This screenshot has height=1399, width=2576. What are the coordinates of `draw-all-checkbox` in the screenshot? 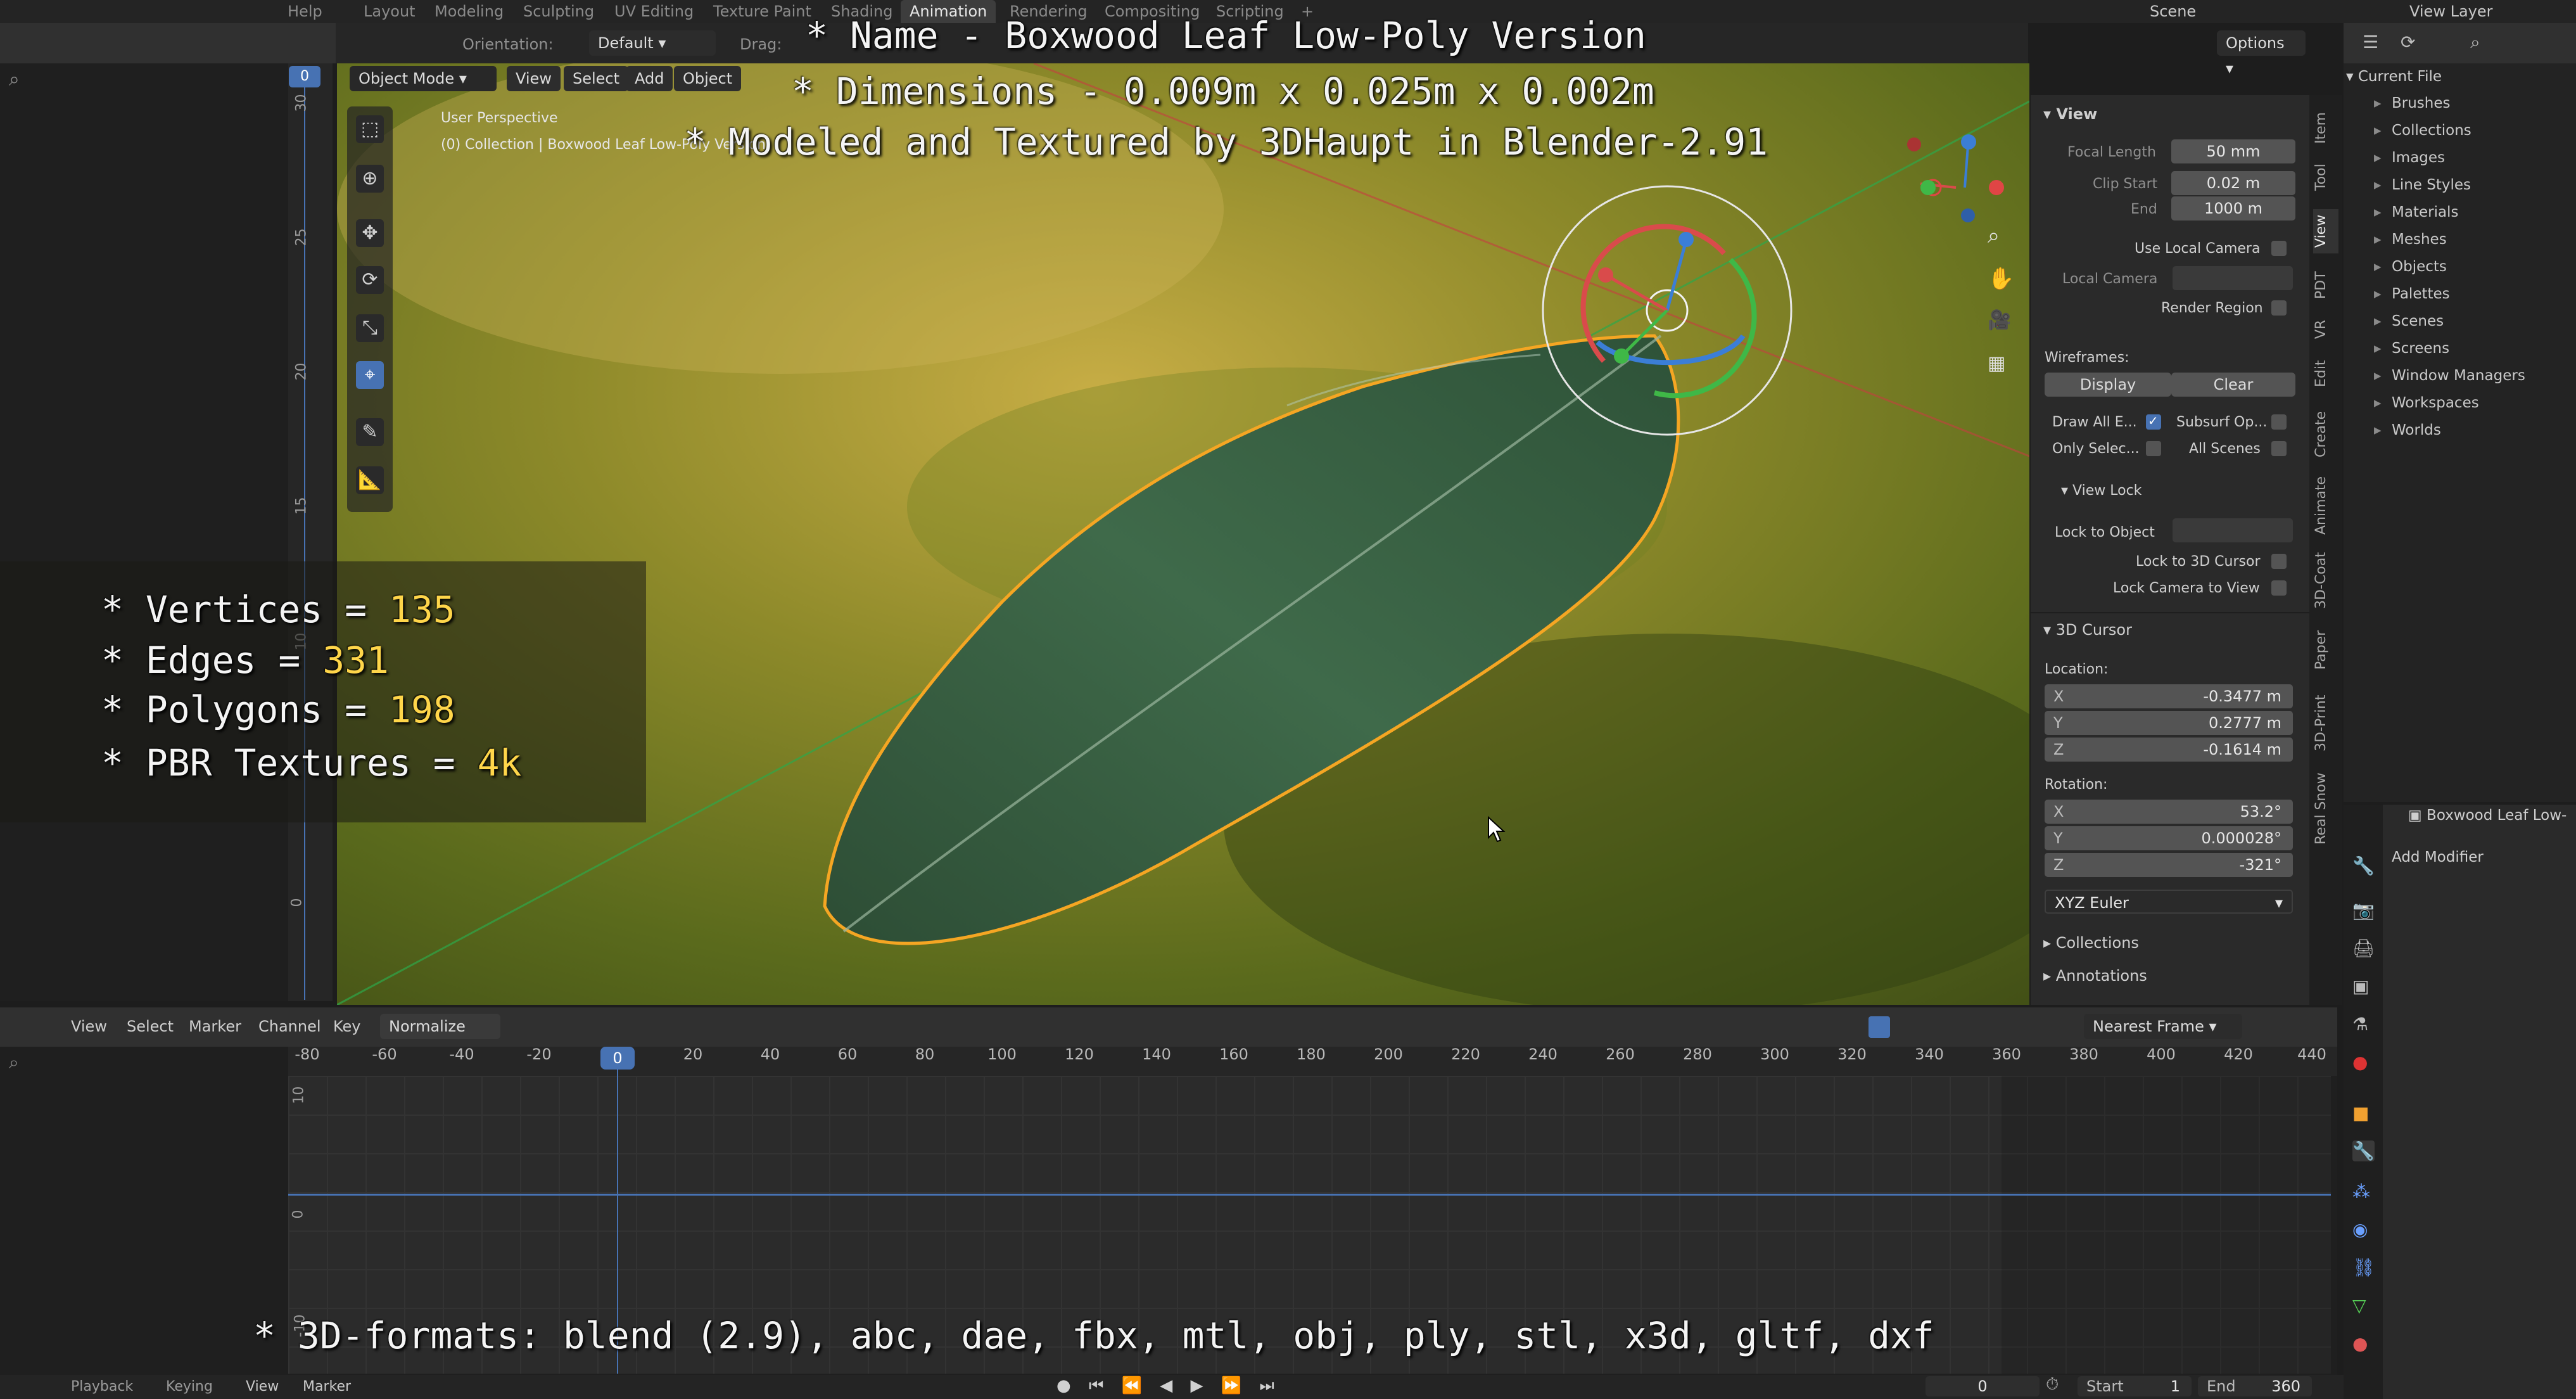 It's located at (2153, 421).